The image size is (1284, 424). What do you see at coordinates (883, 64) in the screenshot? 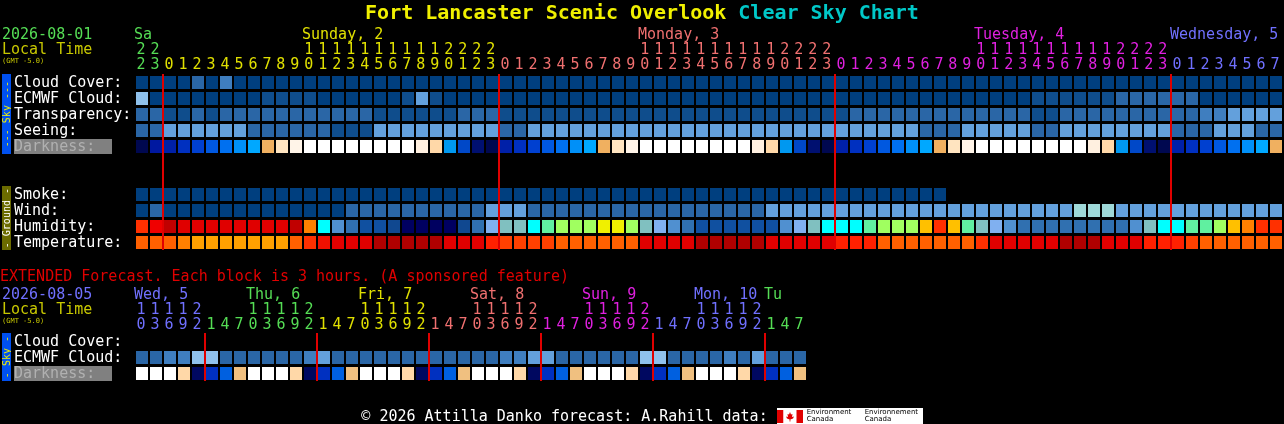
I see `hour-label: 3` at bounding box center [883, 64].